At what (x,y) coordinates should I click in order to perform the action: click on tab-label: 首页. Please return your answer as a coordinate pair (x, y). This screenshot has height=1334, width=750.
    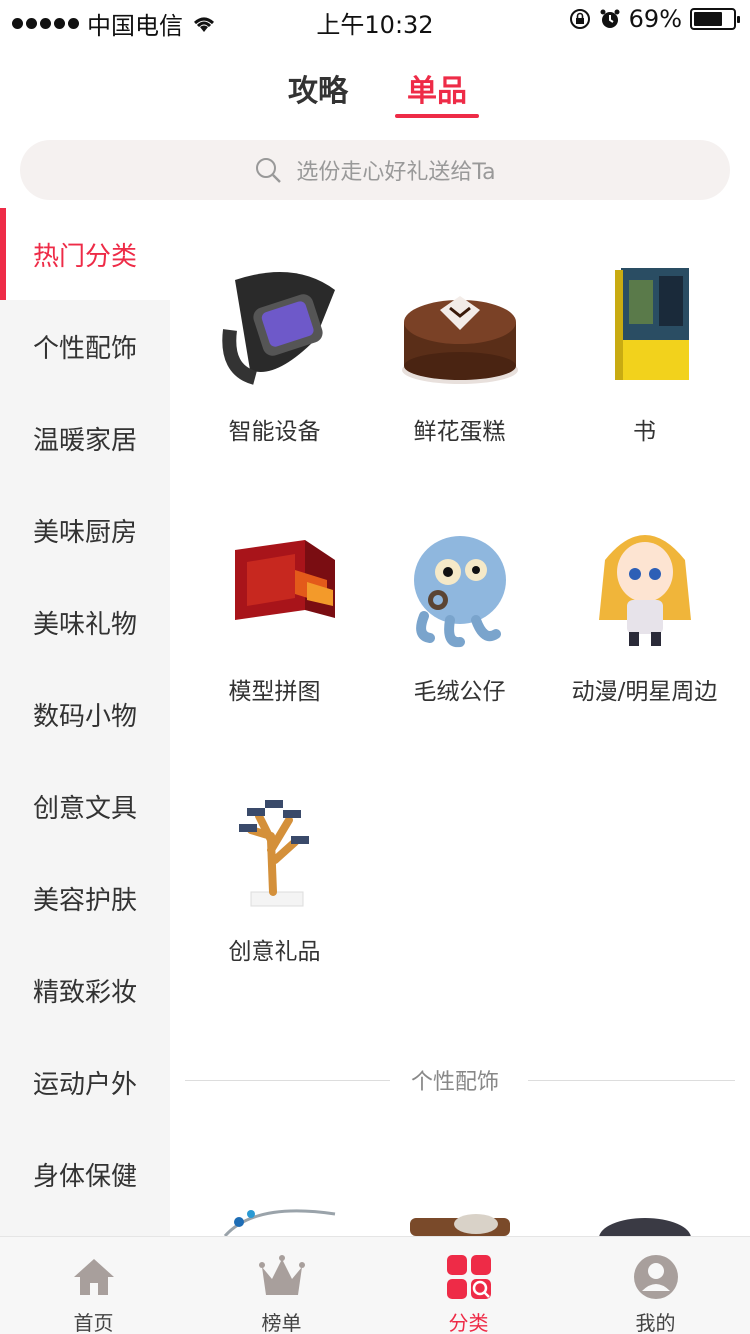
    Looking at the image, I should click on (93, 1322).